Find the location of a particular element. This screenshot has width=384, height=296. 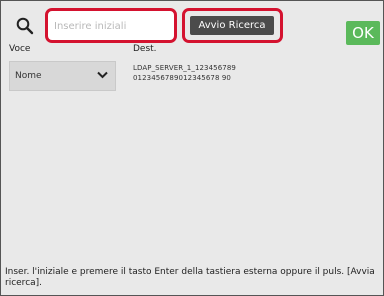

search-icon is located at coordinates (25, 26).